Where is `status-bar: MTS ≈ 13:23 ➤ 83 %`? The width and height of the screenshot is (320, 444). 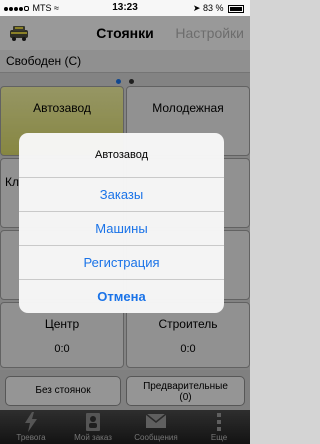 status-bar: MTS ≈ 13:23 ➤ 83 % is located at coordinates (125, 8).